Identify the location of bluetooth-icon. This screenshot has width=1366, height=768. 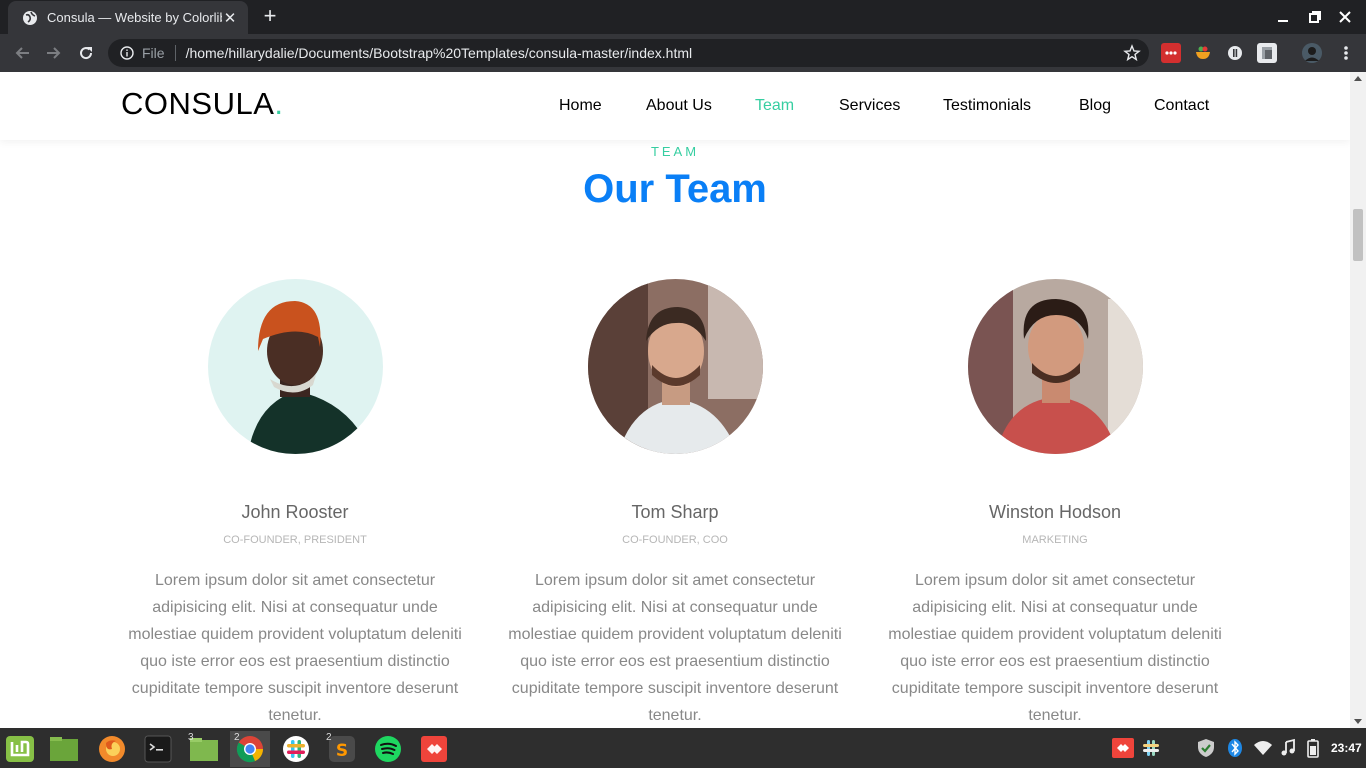
(1235, 748).